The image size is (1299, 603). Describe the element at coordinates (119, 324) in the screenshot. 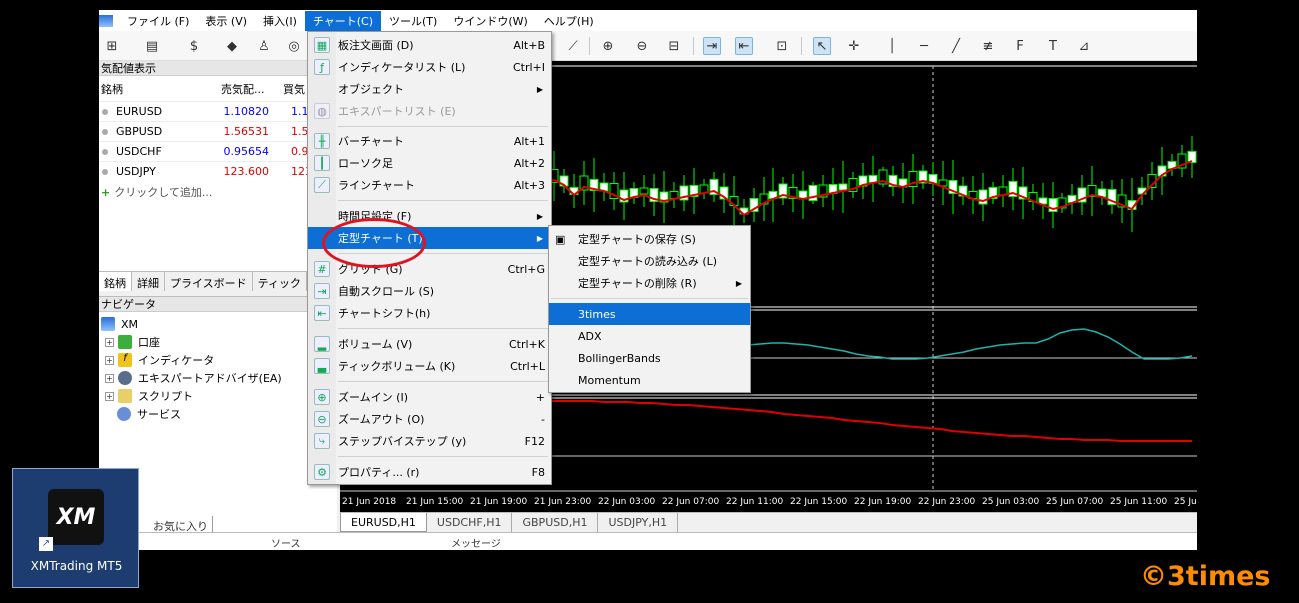

I see `navigator-root: XM` at that location.